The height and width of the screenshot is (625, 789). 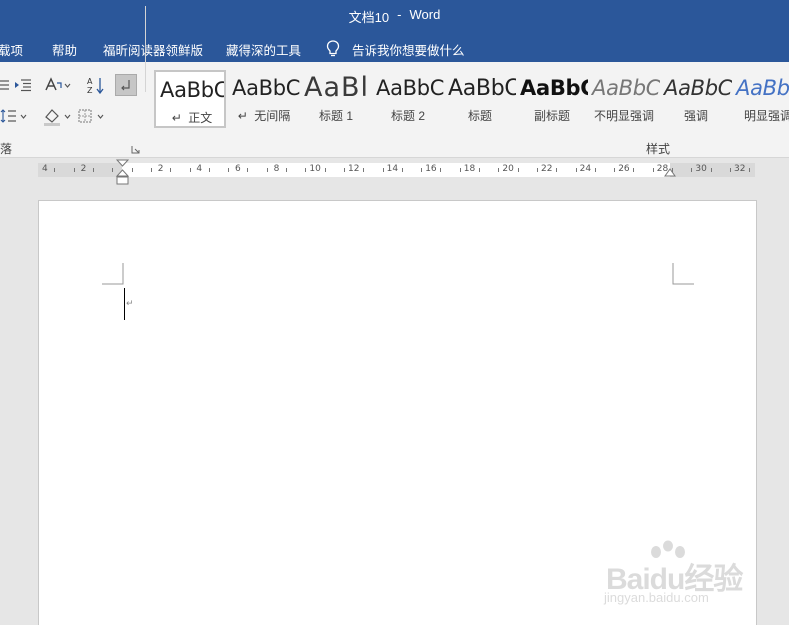 I want to click on style-name: 标题 2, so click(x=407, y=116).